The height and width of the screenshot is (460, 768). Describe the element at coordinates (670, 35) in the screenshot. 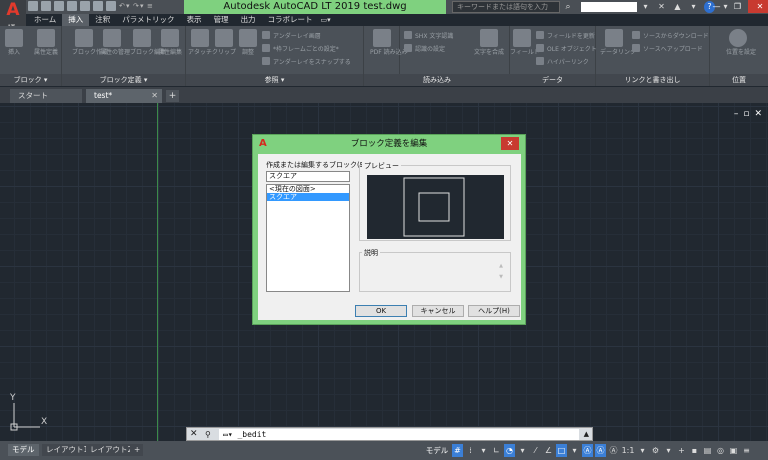

I see `download-from-source-button: ソースからダウンロード` at that location.